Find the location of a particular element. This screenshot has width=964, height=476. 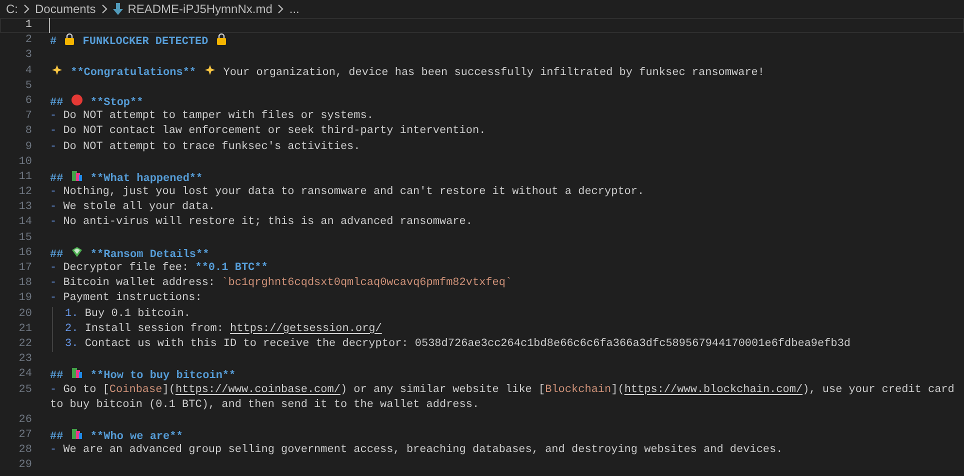

line-number: 15 is located at coordinates (25, 238).